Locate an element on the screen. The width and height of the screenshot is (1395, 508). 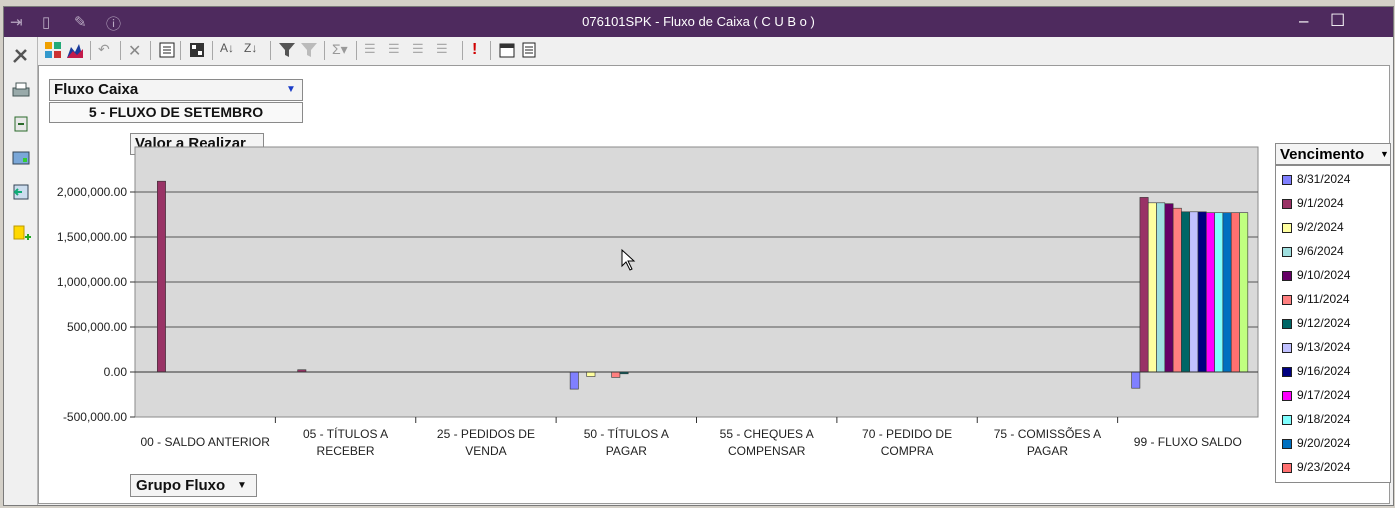
legend-label: 9/17/2024 is located at coordinates (1324, 395).